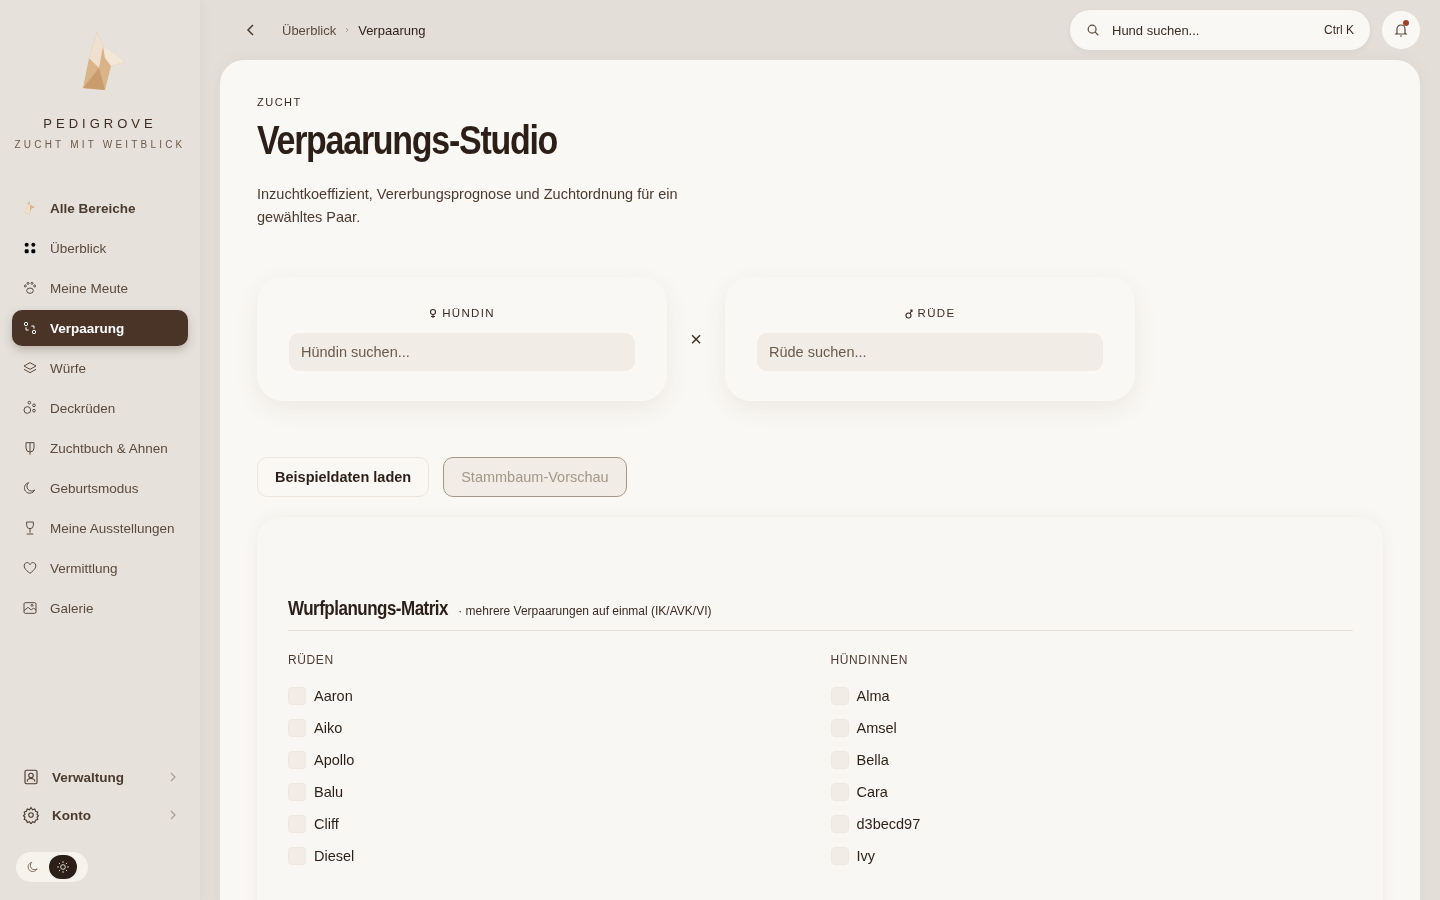 This screenshot has height=900, width=1440. I want to click on nav-item: Vermittlung, so click(100, 568).